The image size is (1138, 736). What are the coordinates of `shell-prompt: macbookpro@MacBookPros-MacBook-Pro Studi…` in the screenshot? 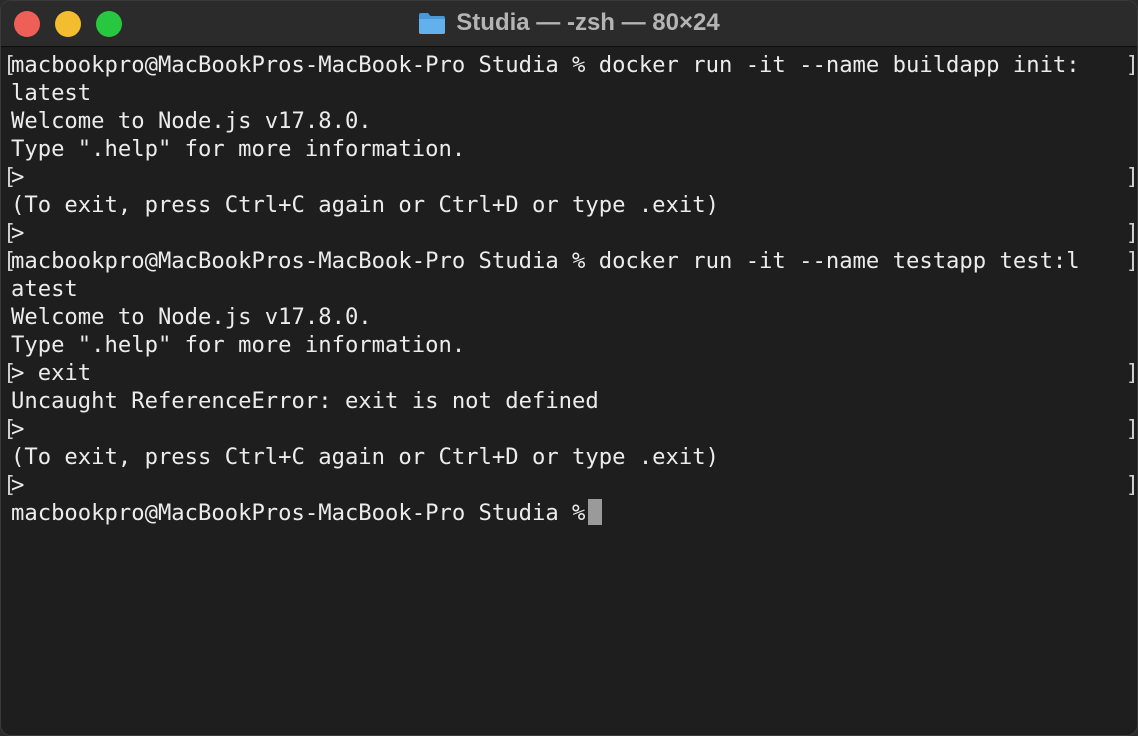 It's located at (298, 513).